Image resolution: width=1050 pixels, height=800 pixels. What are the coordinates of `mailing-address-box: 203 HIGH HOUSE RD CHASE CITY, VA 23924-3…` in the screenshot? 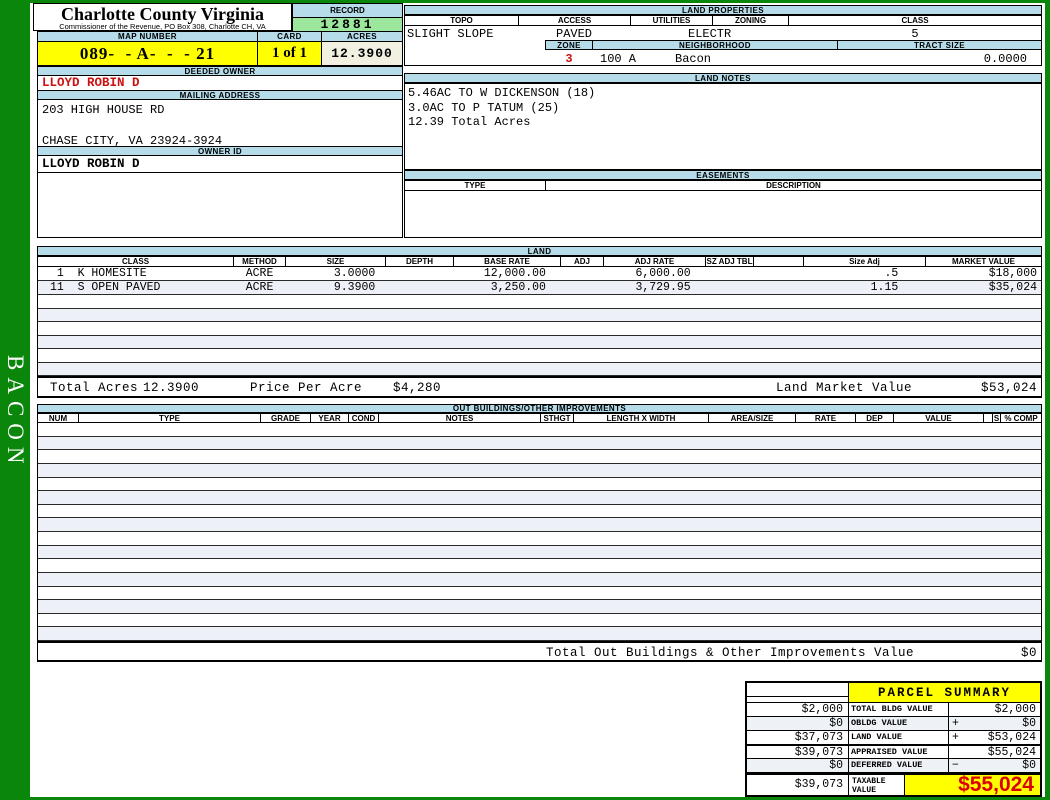 It's located at (220, 124).